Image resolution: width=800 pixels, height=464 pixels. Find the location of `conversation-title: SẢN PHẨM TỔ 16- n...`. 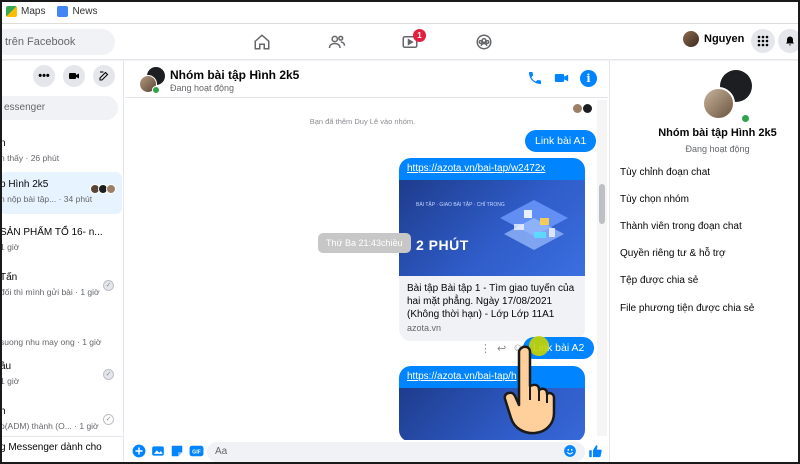

conversation-title: SẢN PHẨM TỔ 16- n... is located at coordinates (51, 232).